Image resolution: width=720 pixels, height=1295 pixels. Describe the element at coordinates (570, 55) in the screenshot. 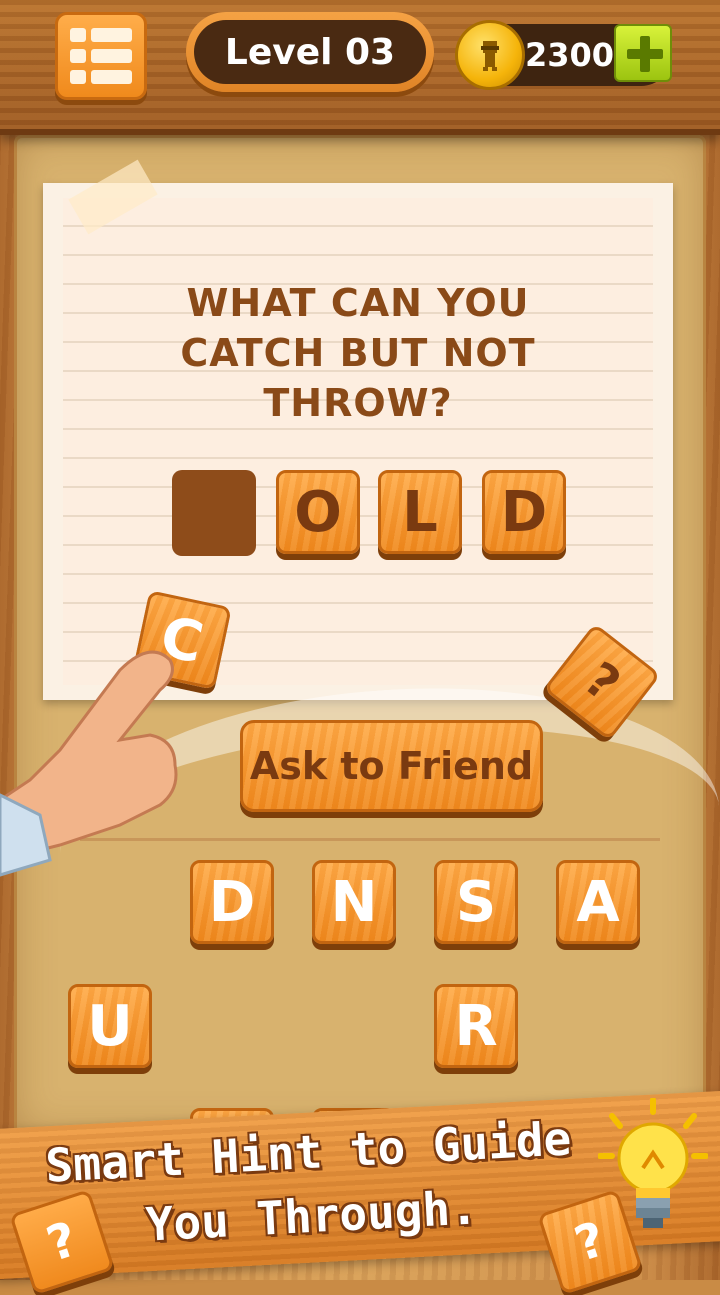

I see `coin-amount: 2300` at that location.